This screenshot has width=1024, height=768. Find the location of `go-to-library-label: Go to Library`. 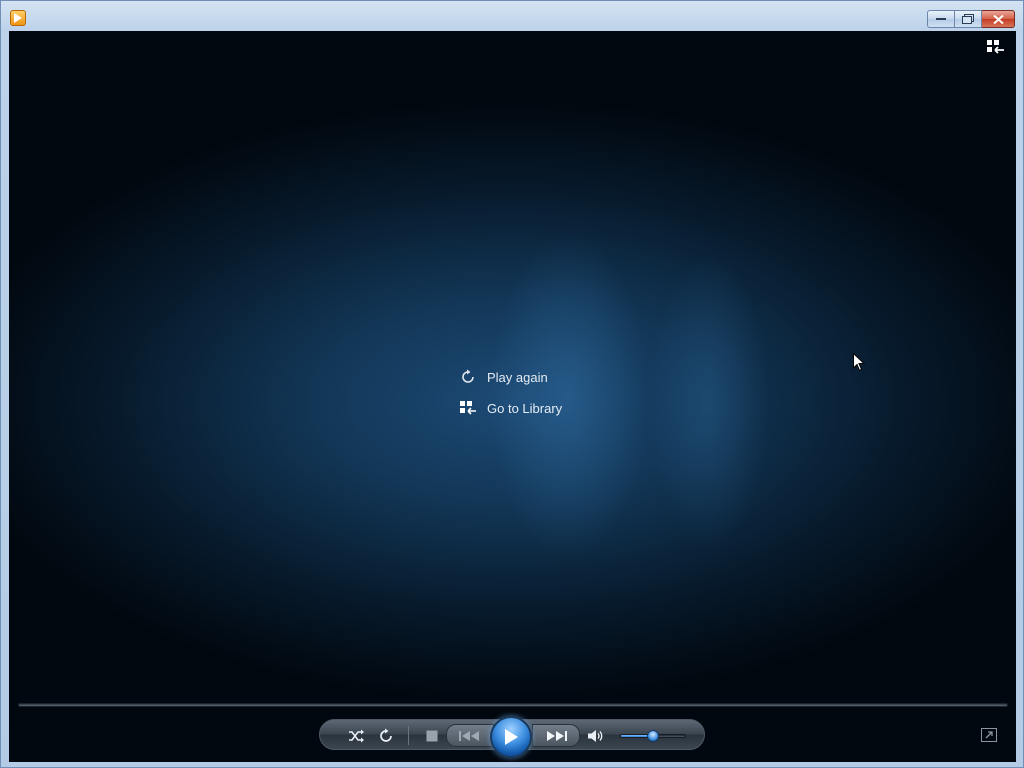

go-to-library-label: Go to Library is located at coordinates (525, 408).